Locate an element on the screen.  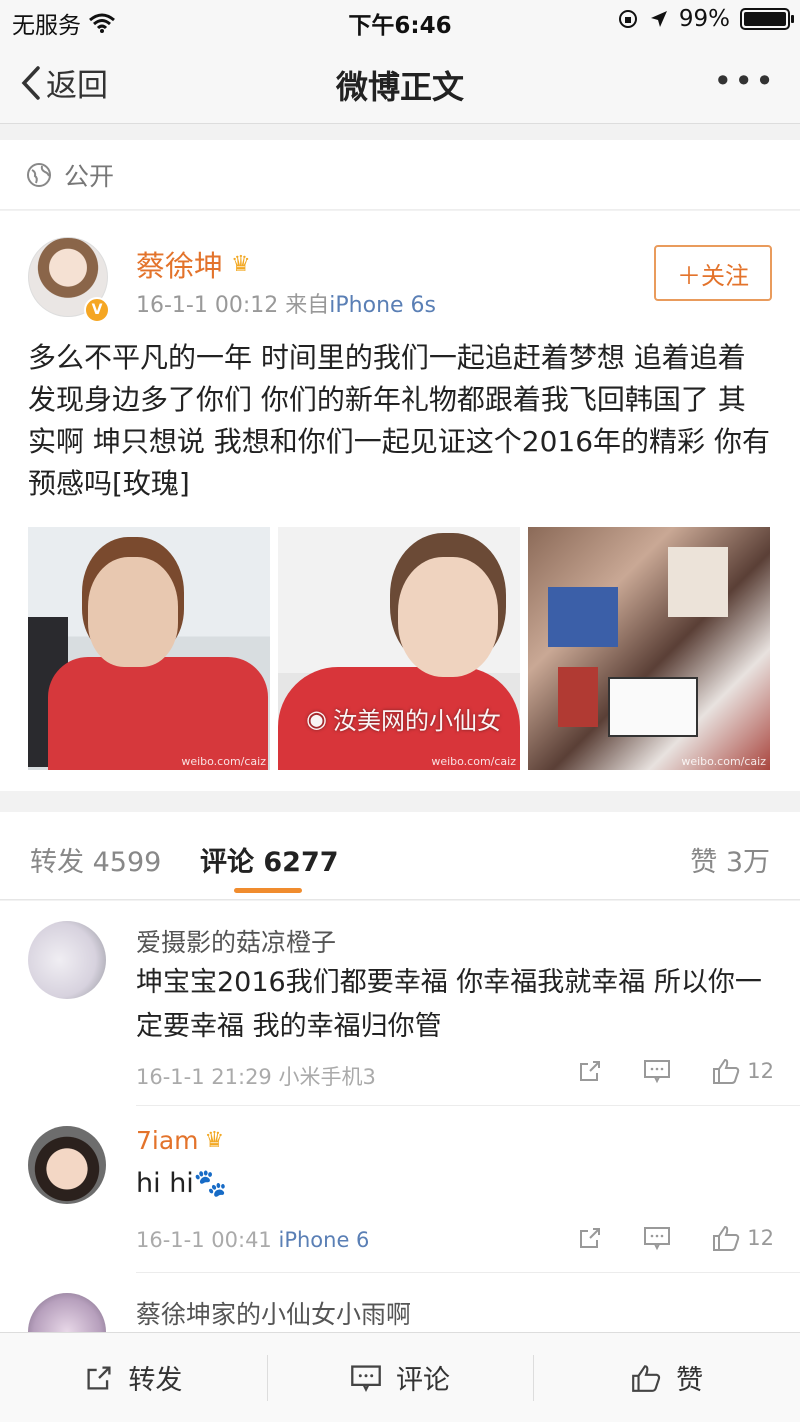
verified-badge: V is located at coordinates (97, 310).